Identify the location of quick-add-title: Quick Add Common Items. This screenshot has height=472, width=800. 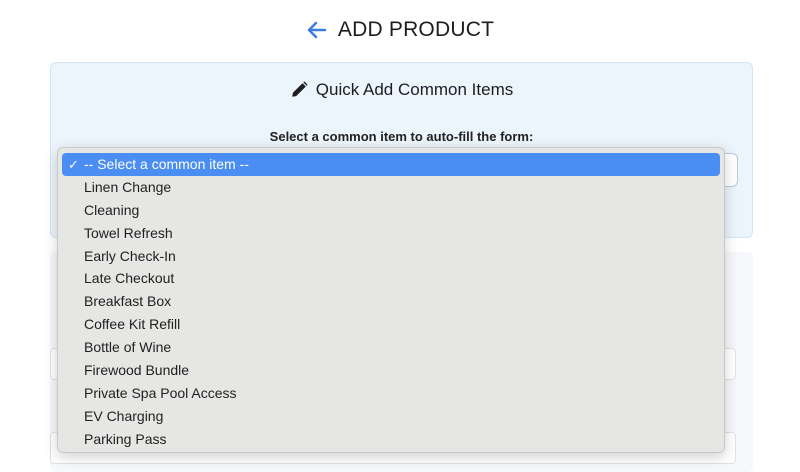
(414, 89).